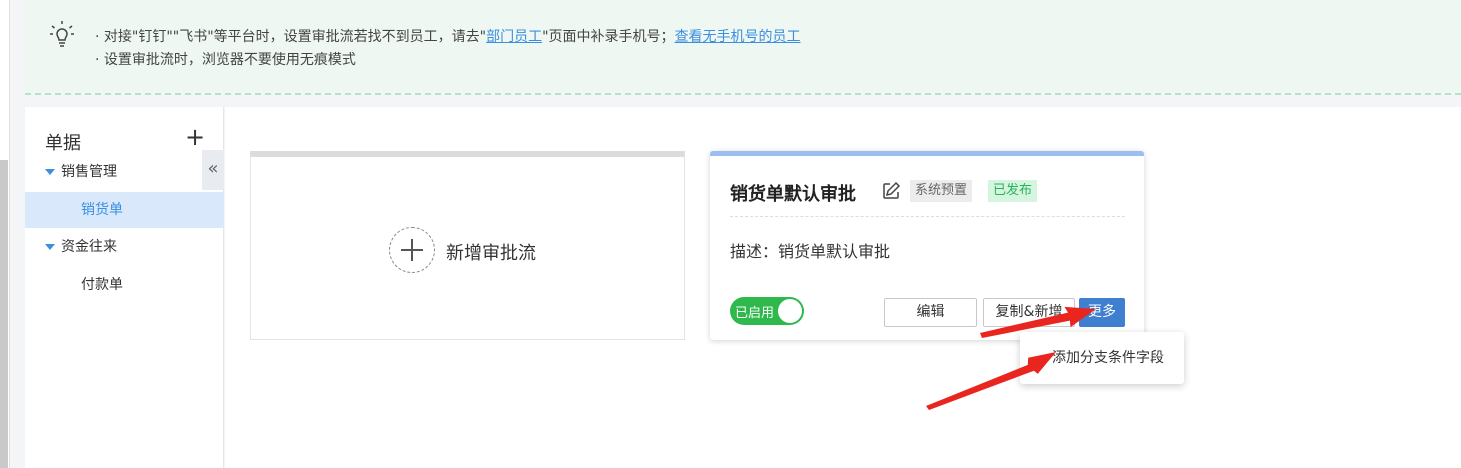 The height and width of the screenshot is (468, 1461). What do you see at coordinates (89, 172) in the screenshot?
I see `sidebar-group-label: 销售管理` at bounding box center [89, 172].